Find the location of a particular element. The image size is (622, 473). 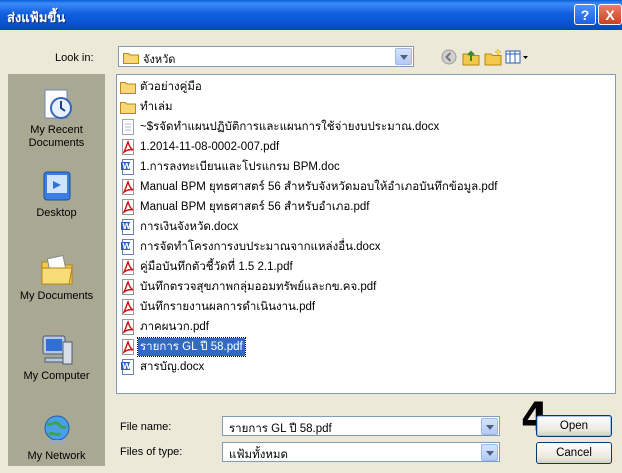

file-list-item: Manual BPM ยุทธศาสตร์ 56 สำหรับอำเภอ.pdf is located at coordinates (245, 207).